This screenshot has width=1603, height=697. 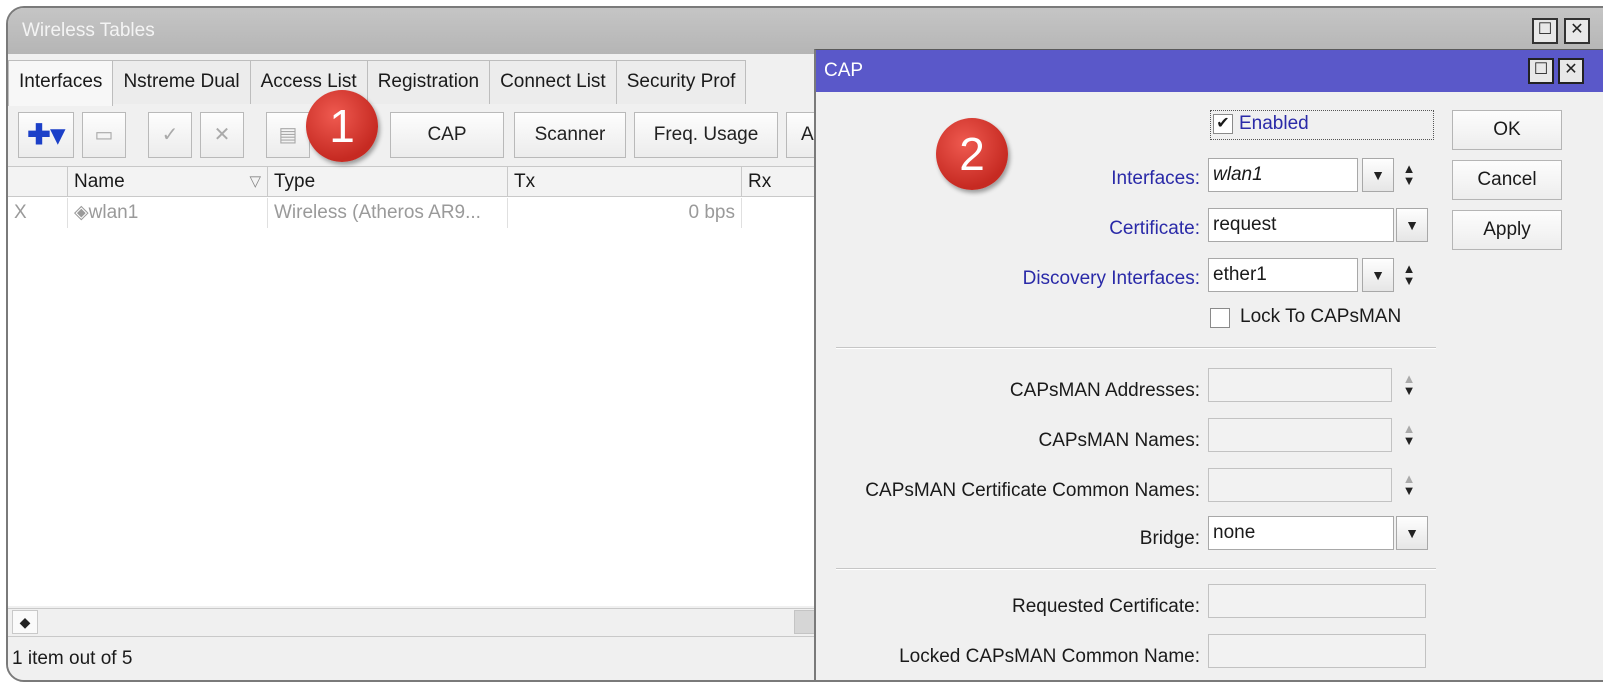 I want to click on tab-security-profiles: Security Prof, so click(x=681, y=82).